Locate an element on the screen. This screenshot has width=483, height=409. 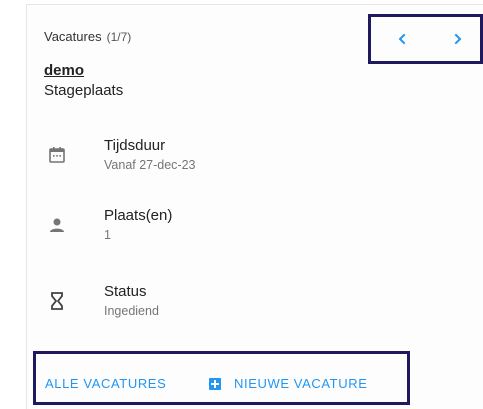
status-label: Status is located at coordinates (125, 291).